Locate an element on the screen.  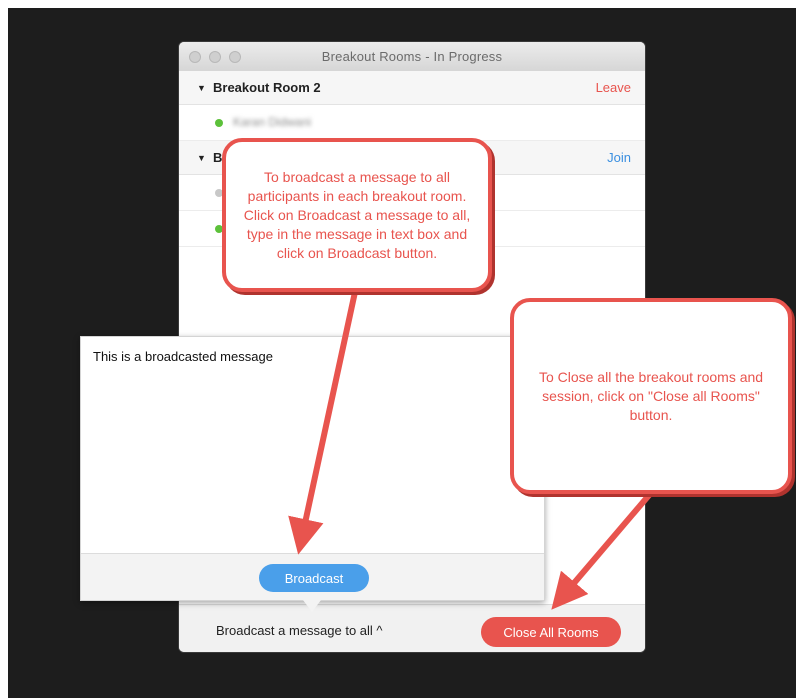
arrow-to-broadcast-button is located at coordinates (323, 423).